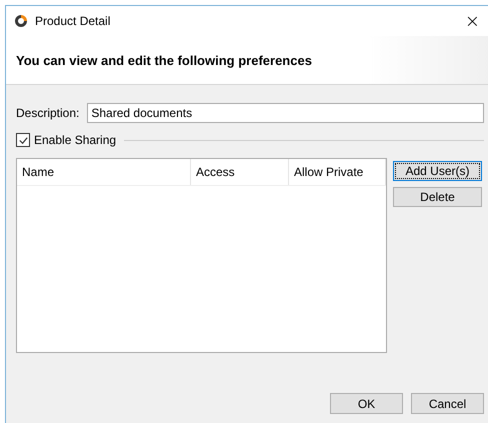 This screenshot has width=488, height=423. I want to click on checkmark-icon, so click(23, 140).